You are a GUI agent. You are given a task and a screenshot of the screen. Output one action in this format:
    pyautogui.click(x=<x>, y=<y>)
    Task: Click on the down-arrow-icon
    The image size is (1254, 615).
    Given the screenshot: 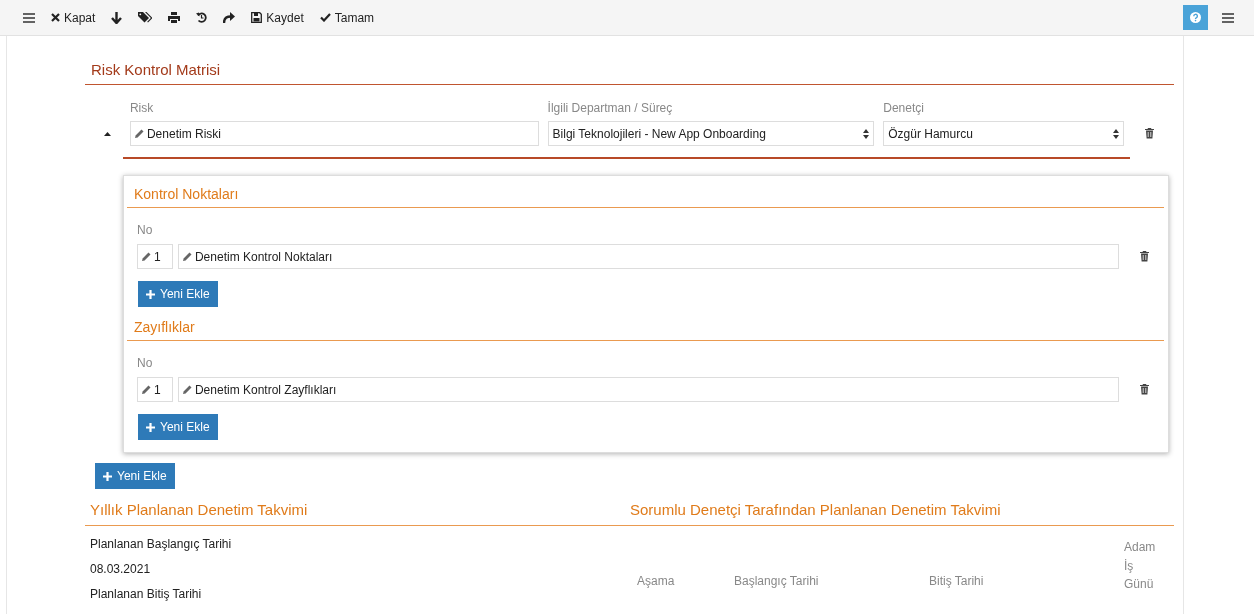 What is the action you would take?
    pyautogui.click(x=117, y=17)
    